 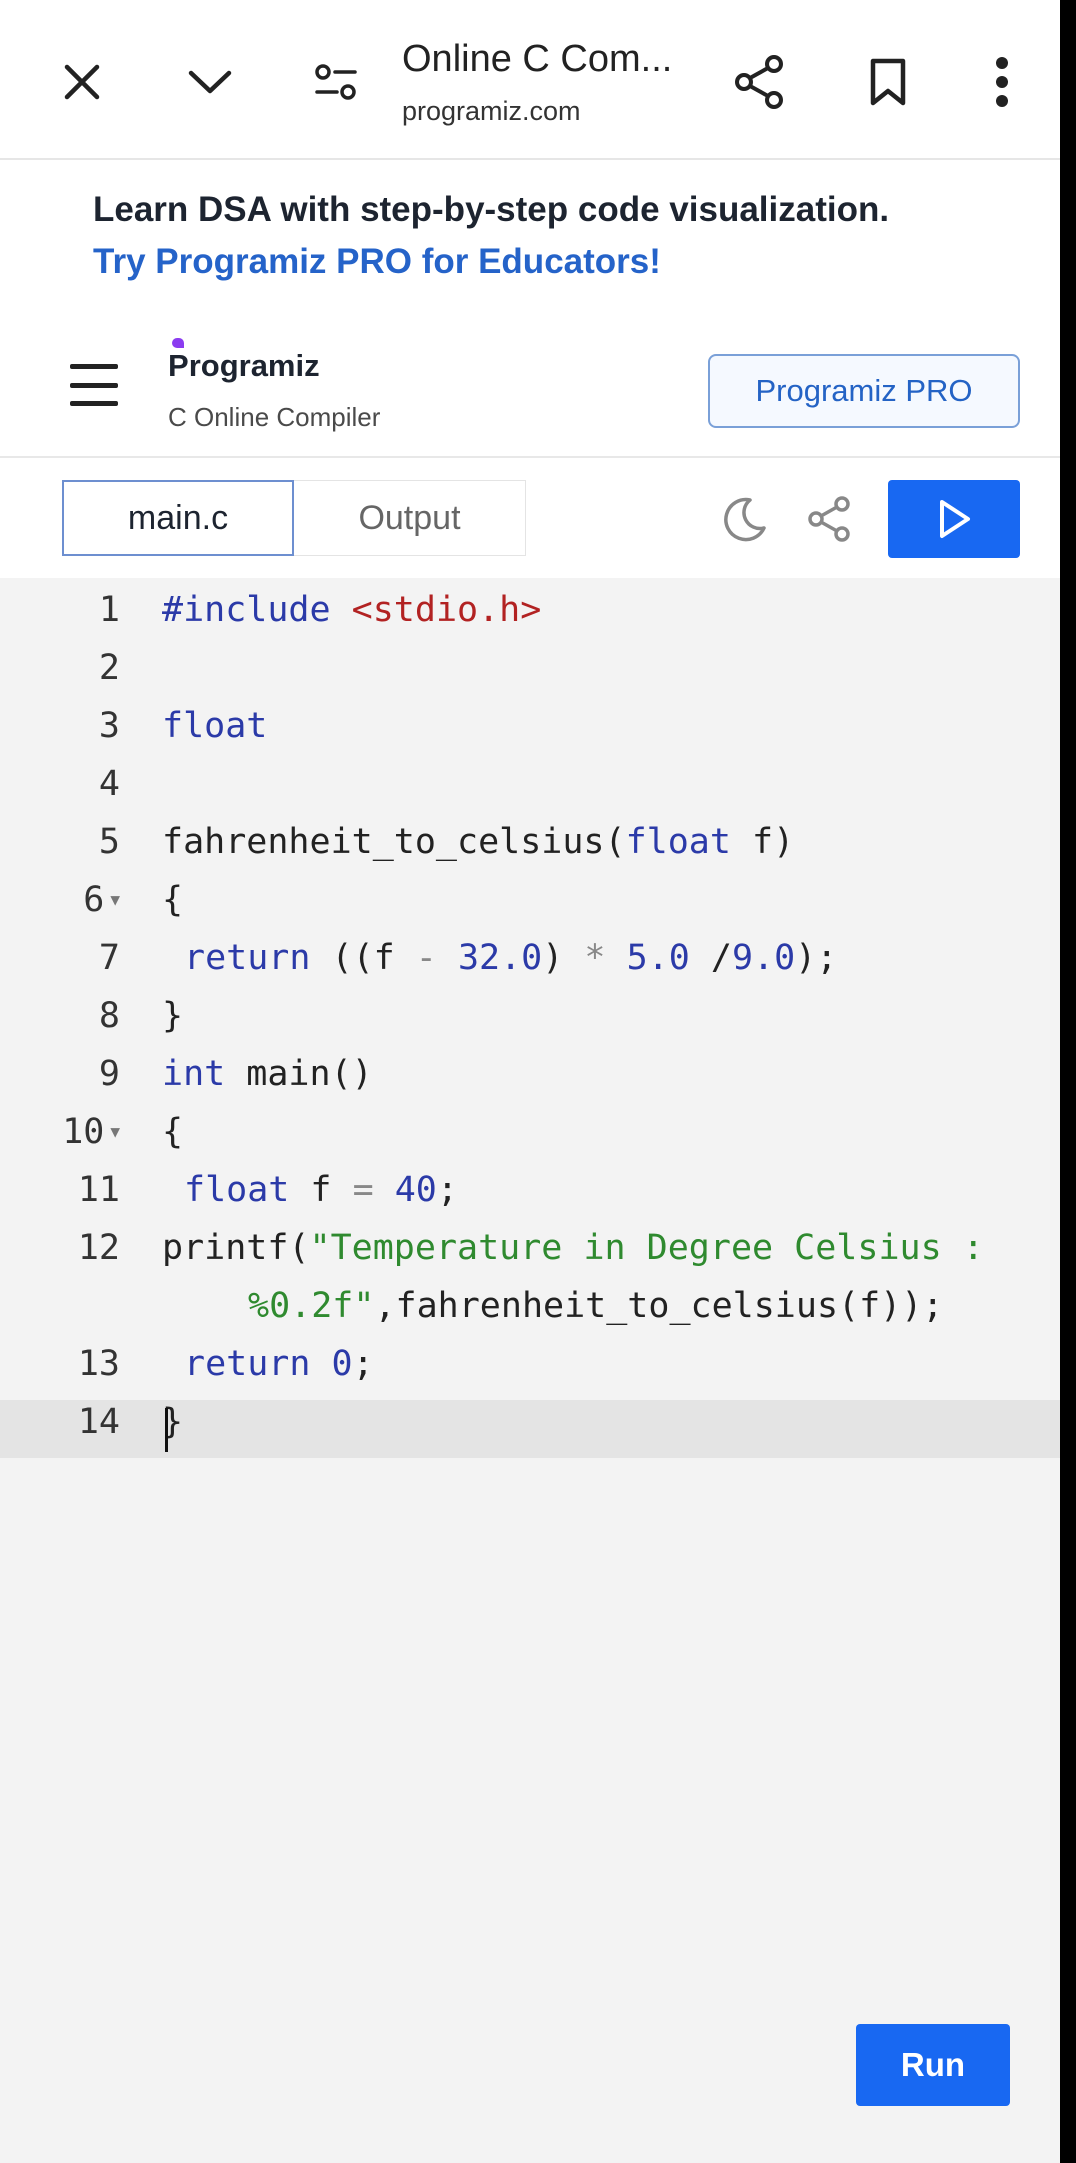 What do you see at coordinates (829, 519) in the screenshot?
I see `share-code-icon` at bounding box center [829, 519].